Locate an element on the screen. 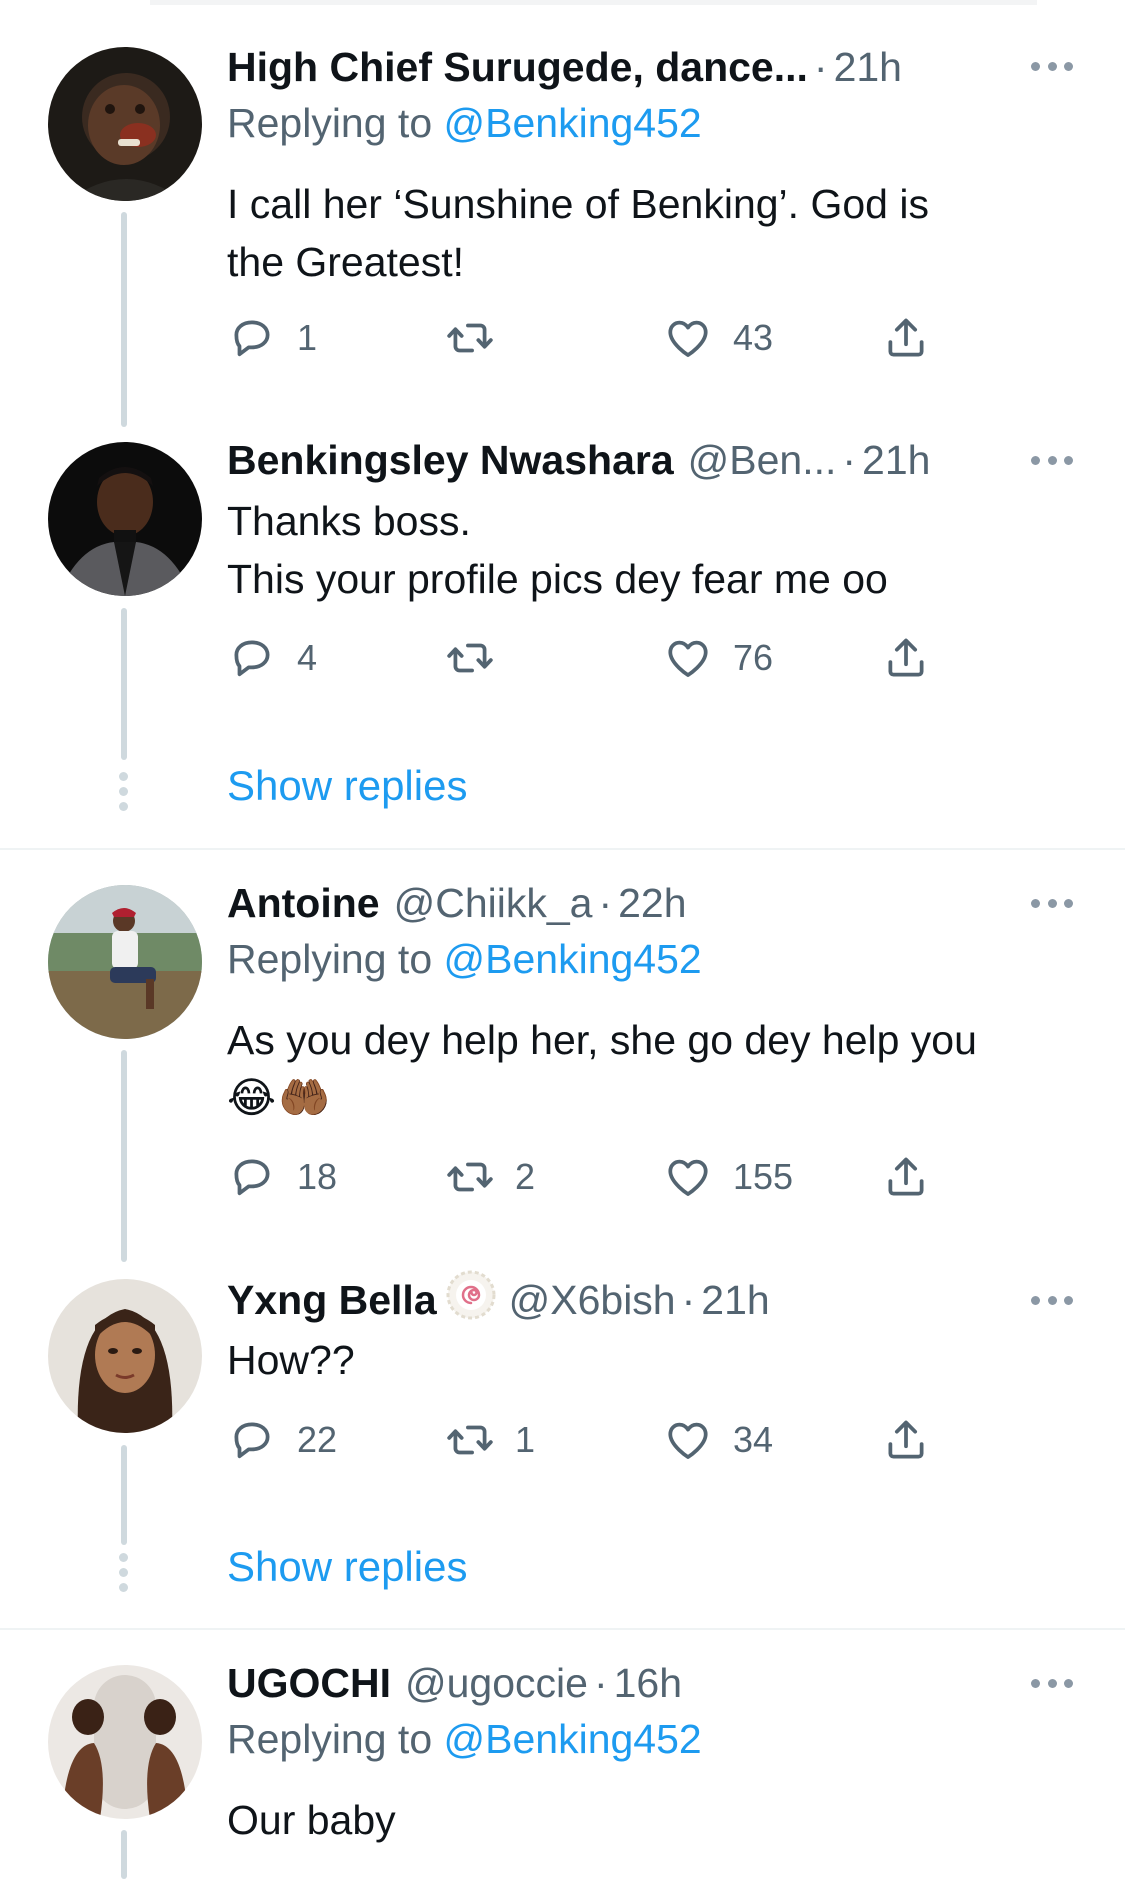 Image resolution: width=1125 pixels, height=1879 pixels. display-name: UGOCHI is located at coordinates (309, 1683).